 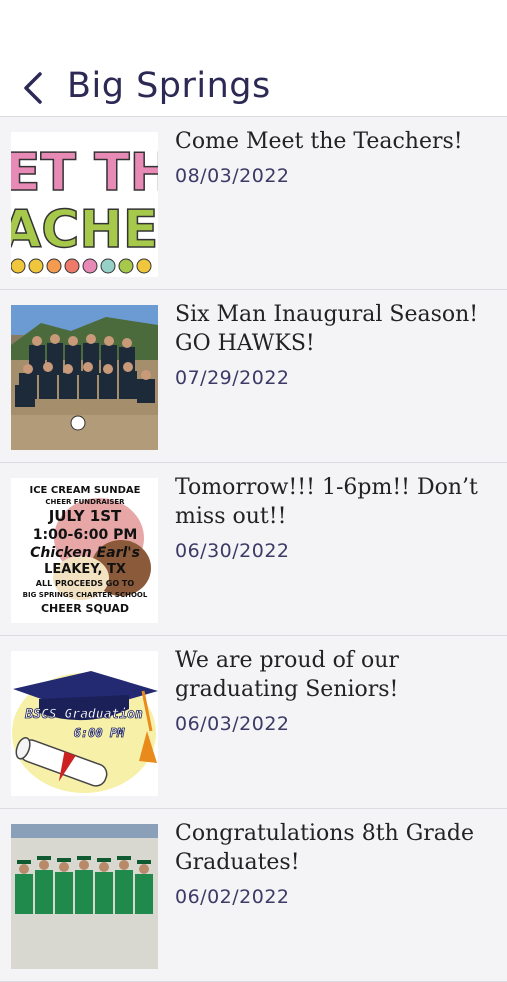 What do you see at coordinates (232, 176) in the screenshot?
I see `post-date: 08/03/2022` at bounding box center [232, 176].